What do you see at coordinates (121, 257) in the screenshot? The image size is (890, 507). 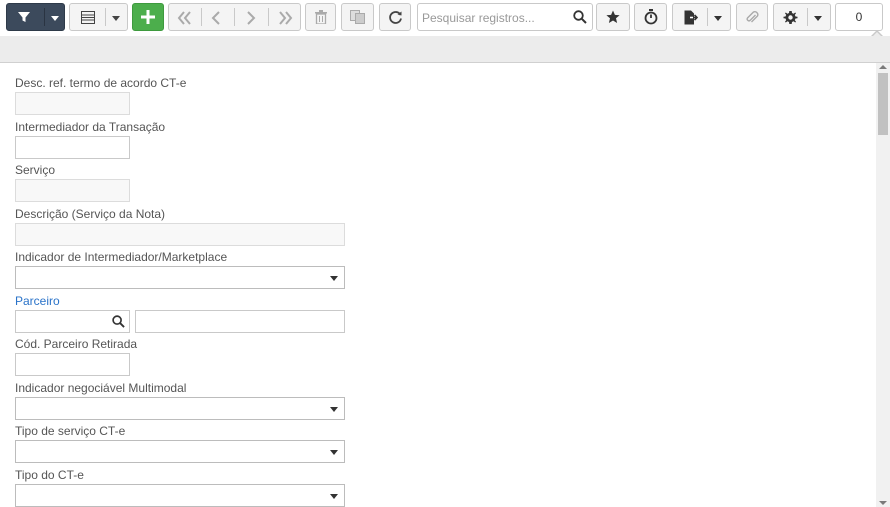 I see `field-label-indicador-intermediador: Indicador de Intermediador/Marketplace` at bounding box center [121, 257].